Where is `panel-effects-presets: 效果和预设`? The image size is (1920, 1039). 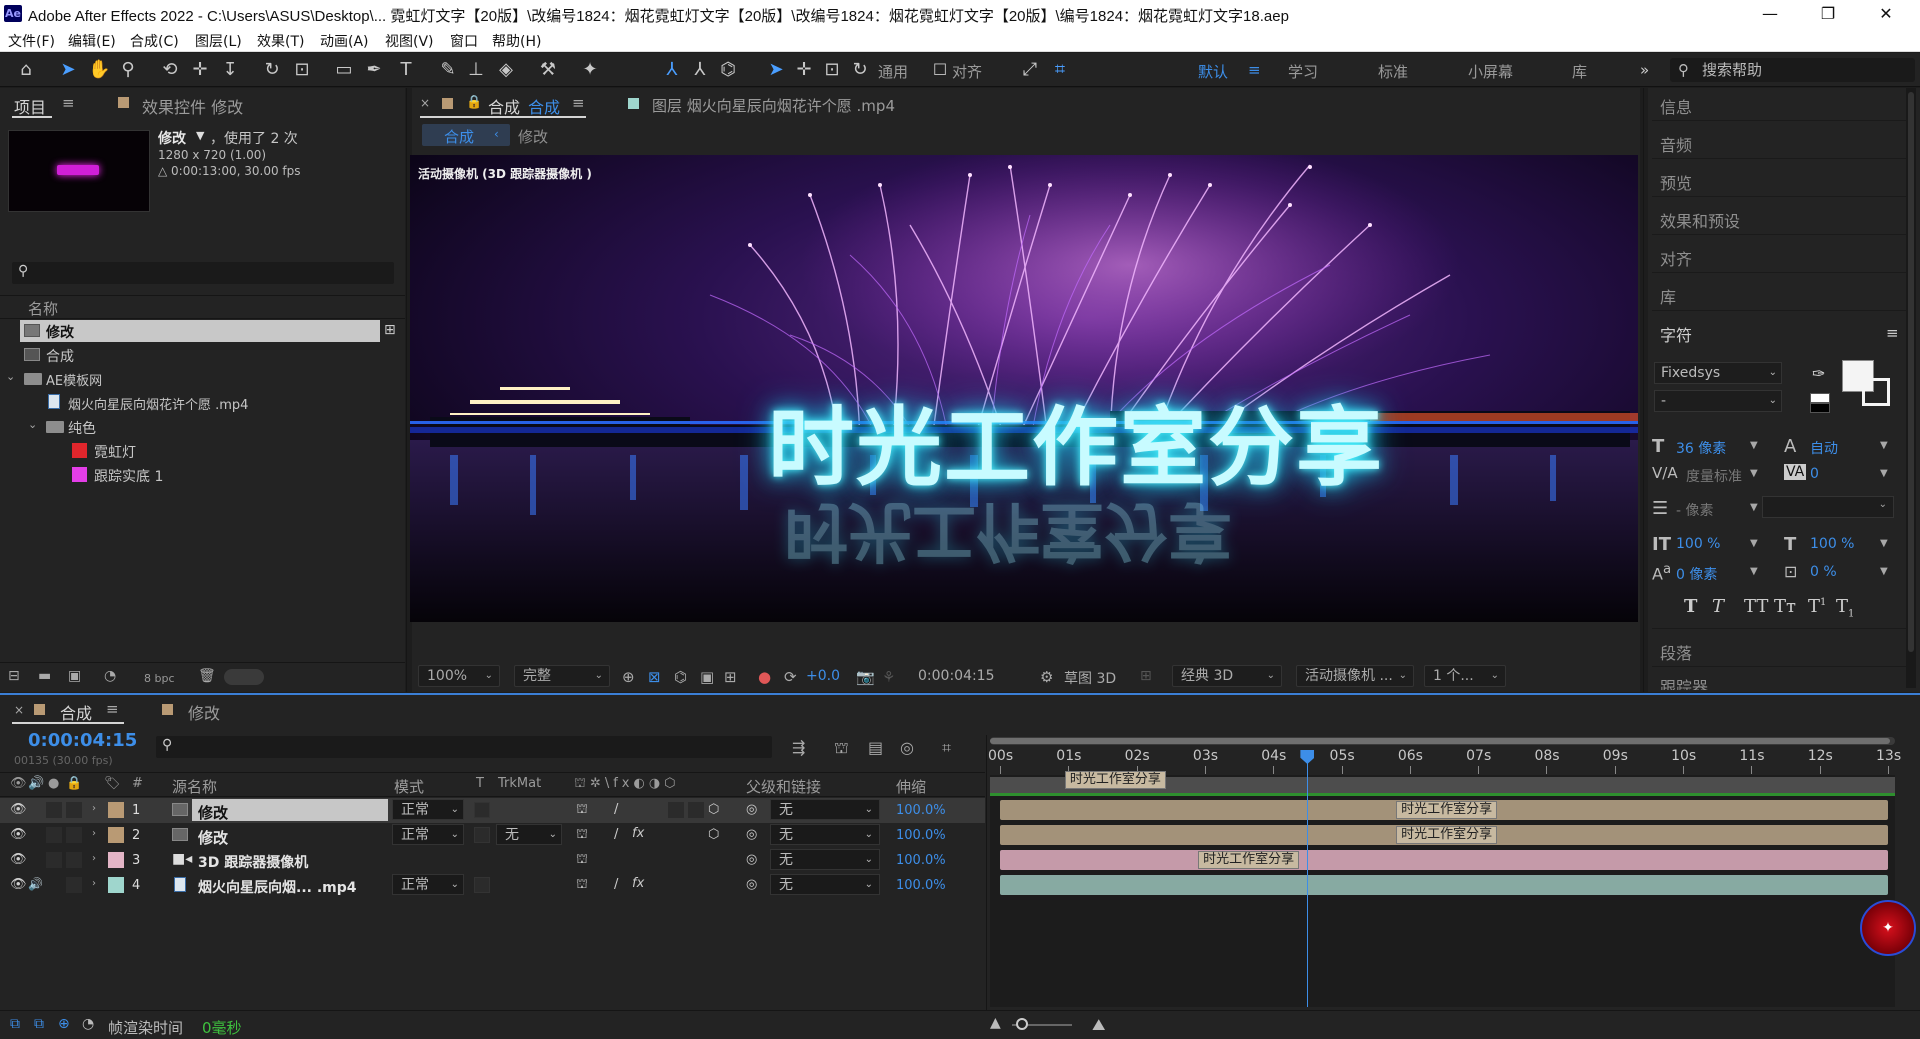
panel-effects-presets: 效果和预设 is located at coordinates (1700, 220).